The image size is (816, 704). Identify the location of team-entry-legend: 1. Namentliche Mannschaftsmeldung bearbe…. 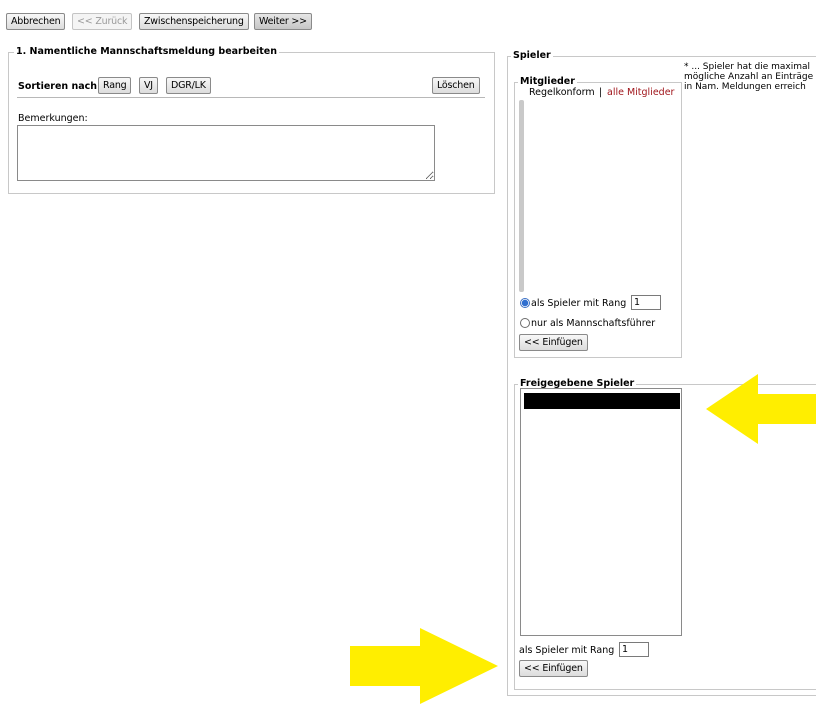
(146, 51).